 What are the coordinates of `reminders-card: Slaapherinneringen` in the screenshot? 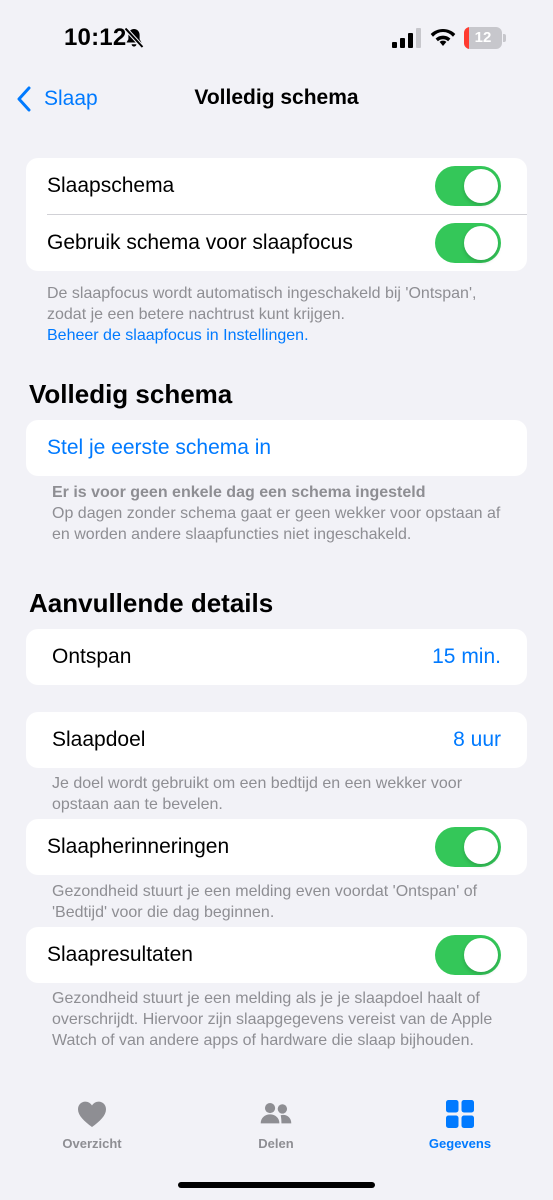 It's located at (276, 847).